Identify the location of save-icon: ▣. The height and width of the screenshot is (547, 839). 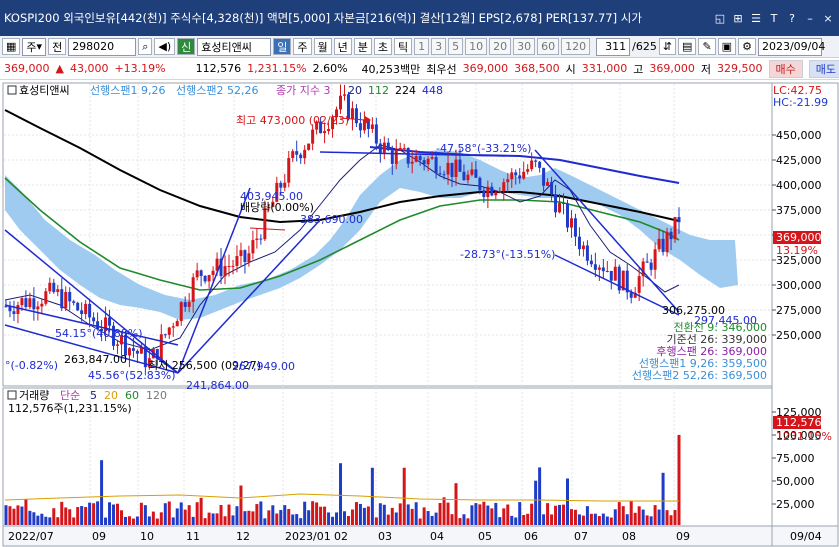
(727, 46).